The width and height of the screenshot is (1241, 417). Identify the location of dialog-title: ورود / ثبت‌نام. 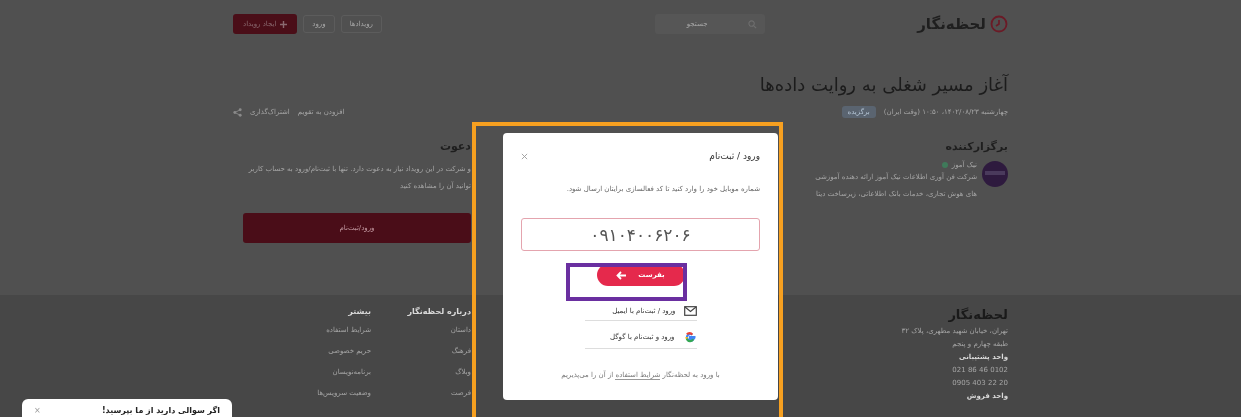
(734, 156).